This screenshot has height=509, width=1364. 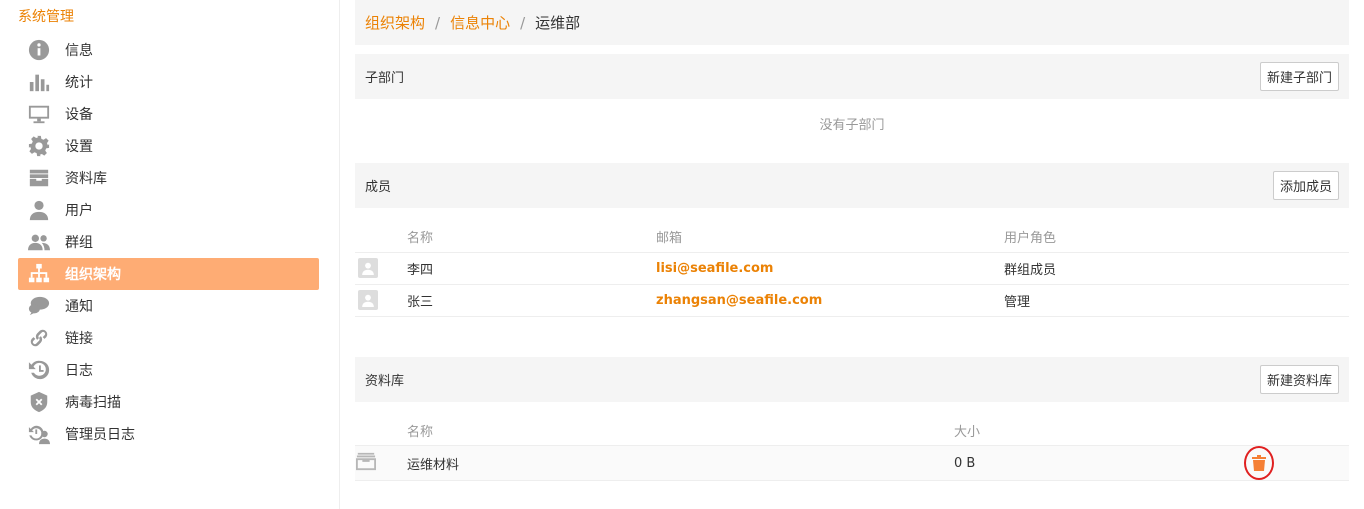 What do you see at coordinates (168, 114) in the screenshot?
I see `sidebar-item-devices: 设备` at bounding box center [168, 114].